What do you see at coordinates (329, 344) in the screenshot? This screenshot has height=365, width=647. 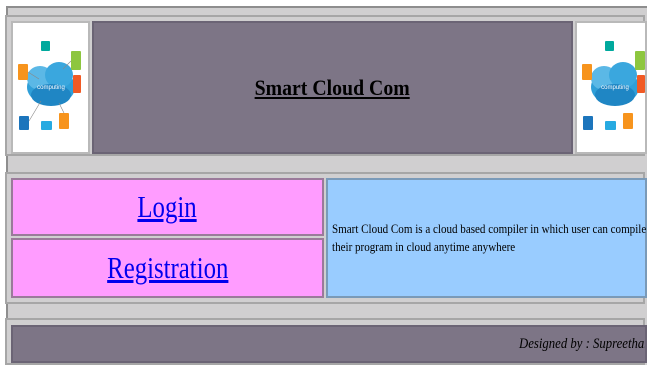 I see `footer-bar: Designed by : Supreetha.B` at bounding box center [329, 344].